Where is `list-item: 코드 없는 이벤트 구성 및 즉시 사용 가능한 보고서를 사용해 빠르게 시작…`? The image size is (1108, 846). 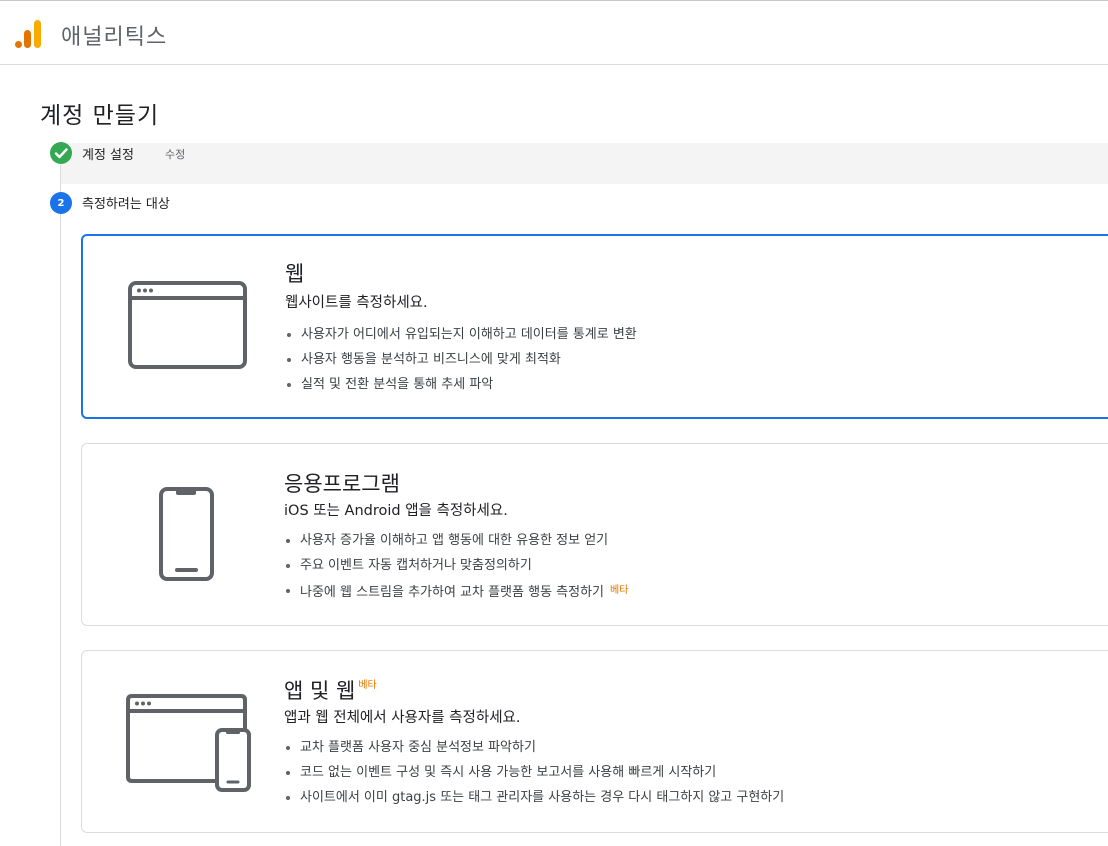 list-item: 코드 없는 이벤트 구성 및 즉시 사용 가능한 보고서를 사용해 빠르게 시작… is located at coordinates (534, 772).